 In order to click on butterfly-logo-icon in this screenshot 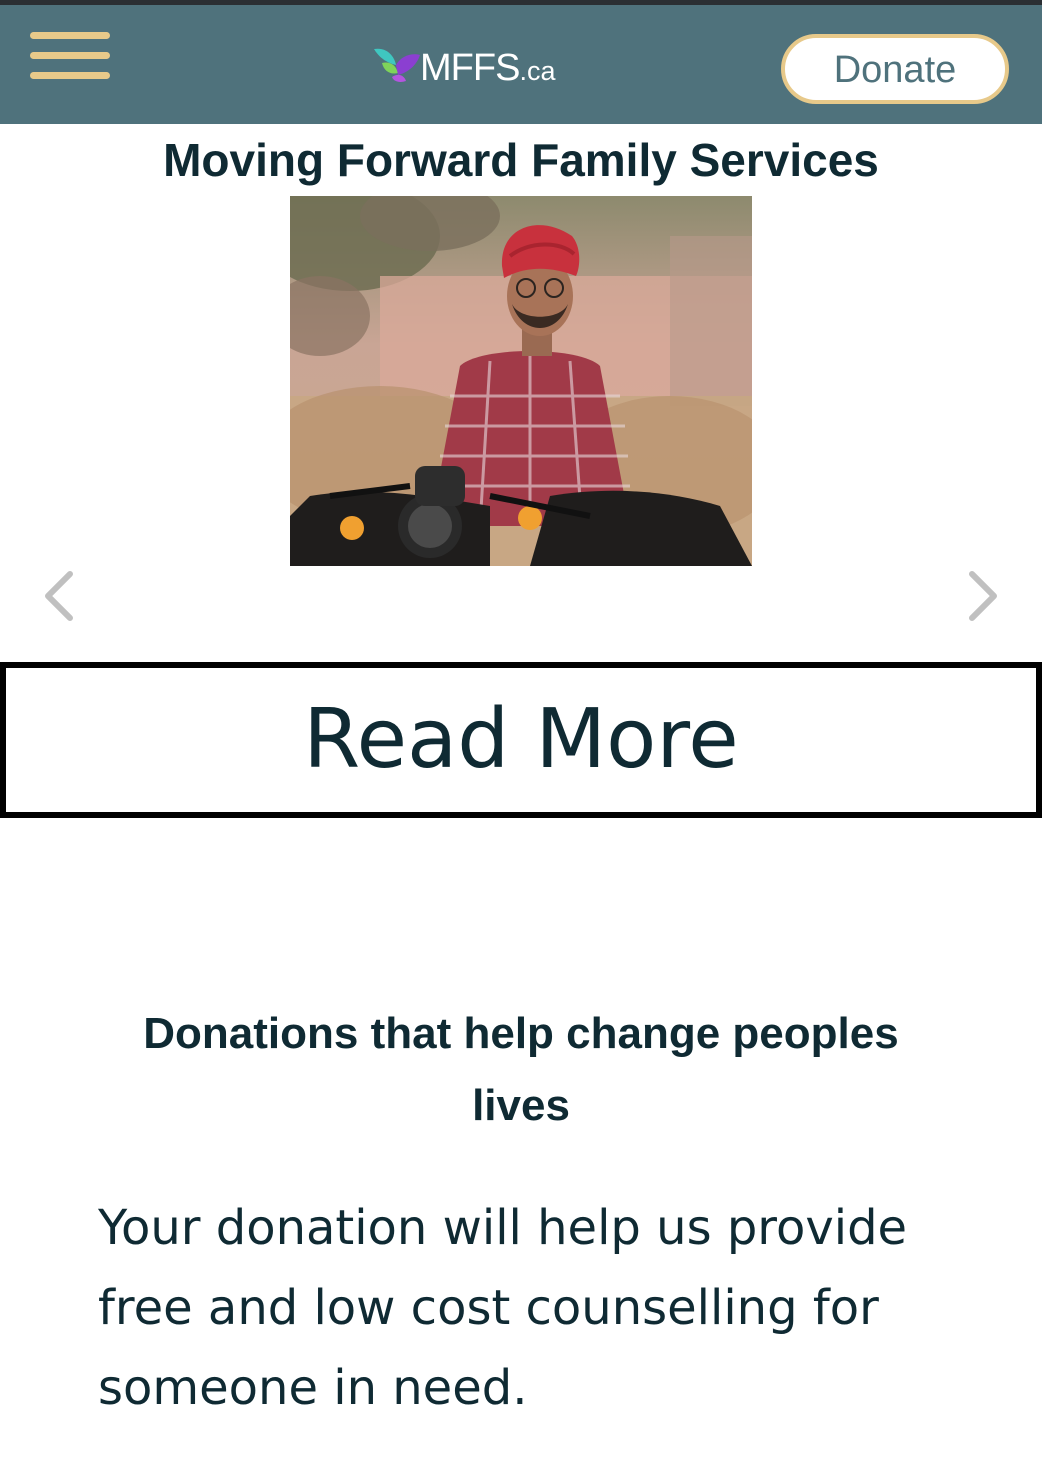, I will do `click(397, 65)`.